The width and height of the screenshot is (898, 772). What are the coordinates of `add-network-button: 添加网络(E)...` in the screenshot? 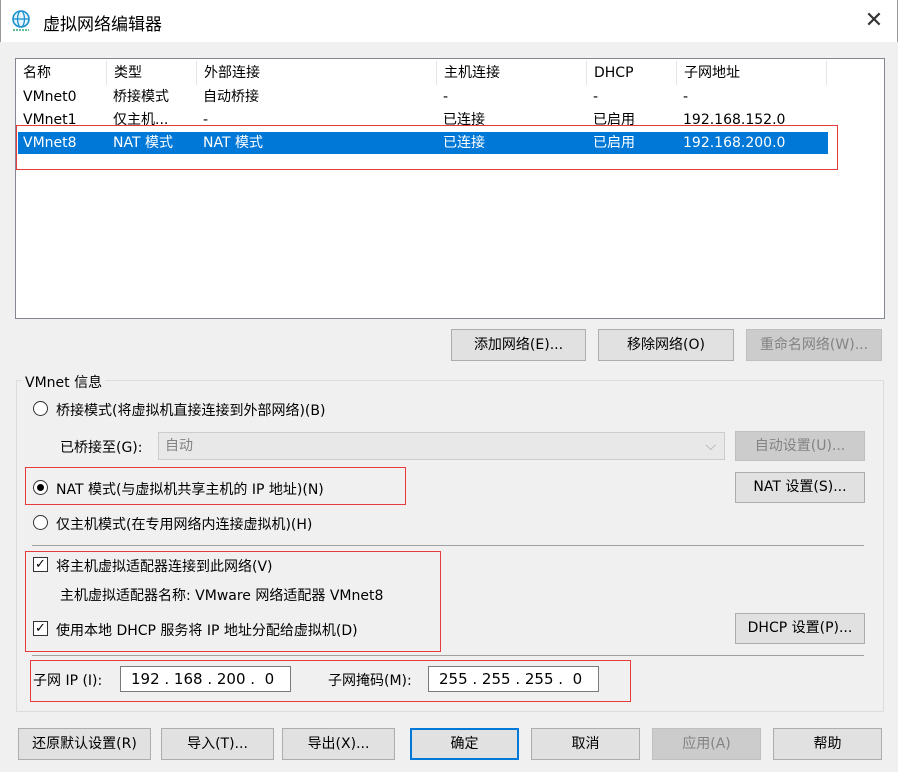 It's located at (518, 345).